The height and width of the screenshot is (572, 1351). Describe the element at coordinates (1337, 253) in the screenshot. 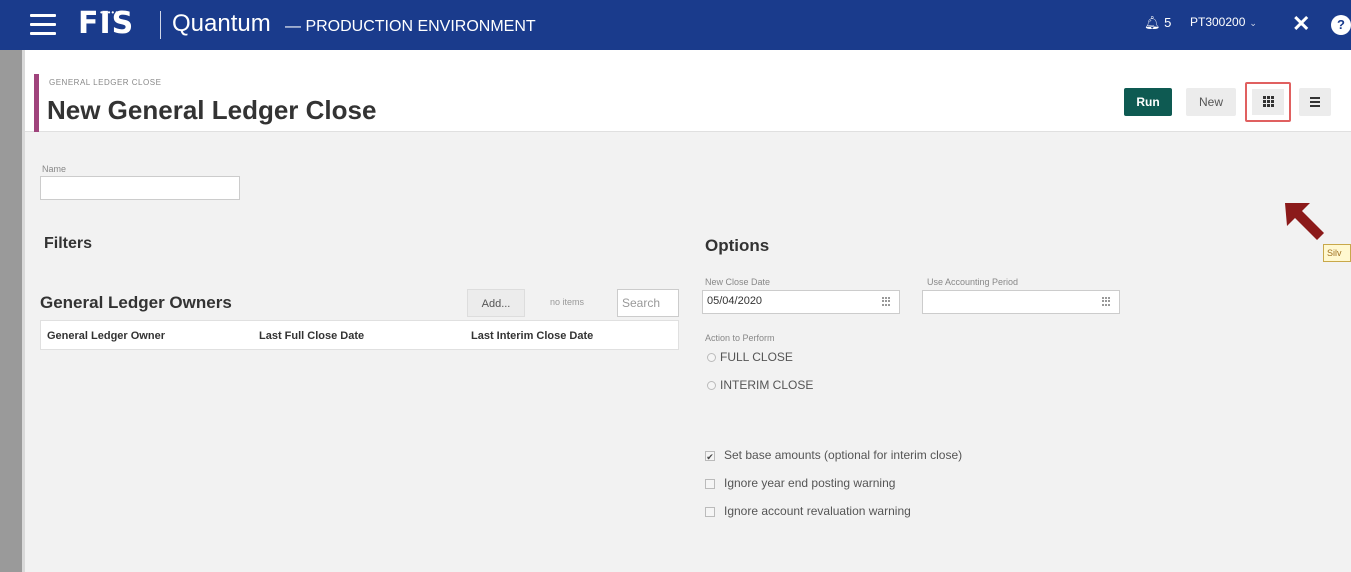

I see `tooltip: Silv` at that location.